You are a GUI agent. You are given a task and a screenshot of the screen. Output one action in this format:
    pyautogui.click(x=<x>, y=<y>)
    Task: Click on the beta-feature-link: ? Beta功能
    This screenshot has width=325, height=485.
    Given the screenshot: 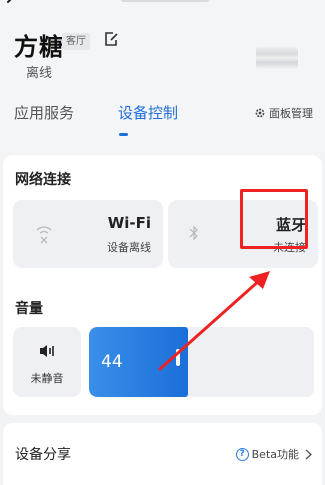 What is the action you would take?
    pyautogui.click(x=273, y=454)
    